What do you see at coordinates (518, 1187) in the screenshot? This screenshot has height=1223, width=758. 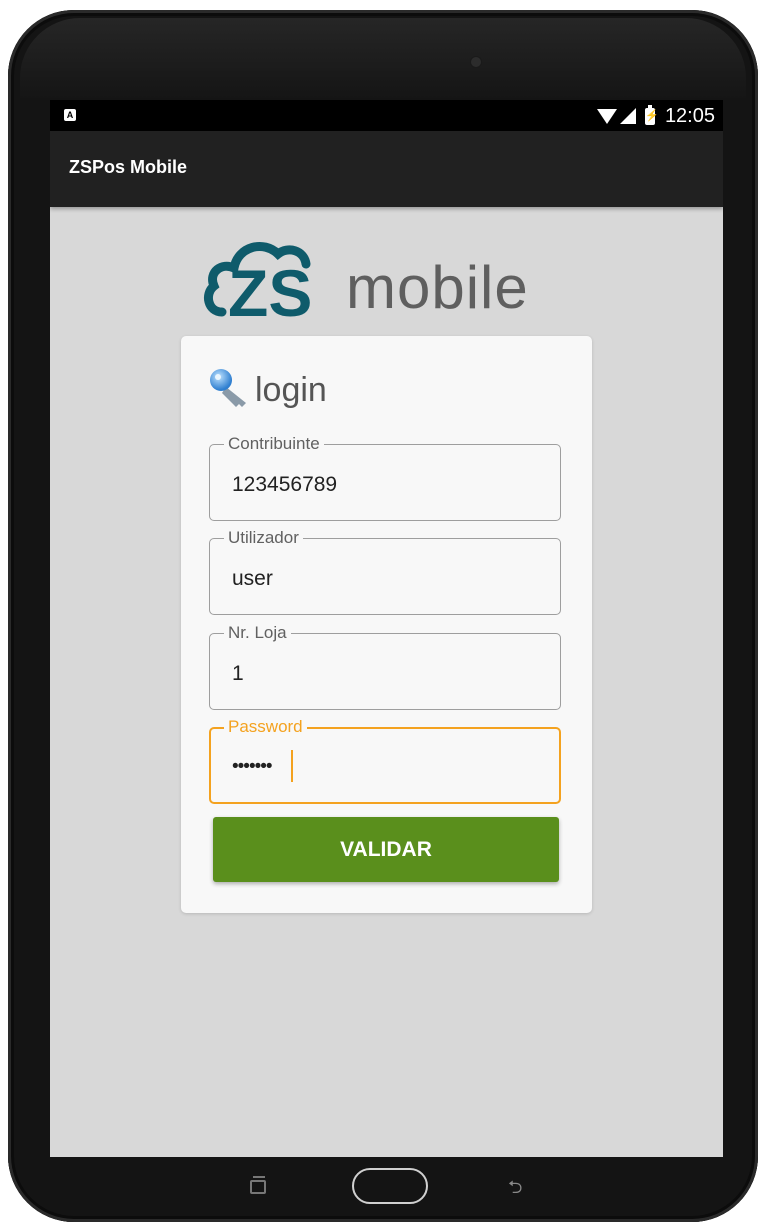 I see `back-icon: ⮌` at bounding box center [518, 1187].